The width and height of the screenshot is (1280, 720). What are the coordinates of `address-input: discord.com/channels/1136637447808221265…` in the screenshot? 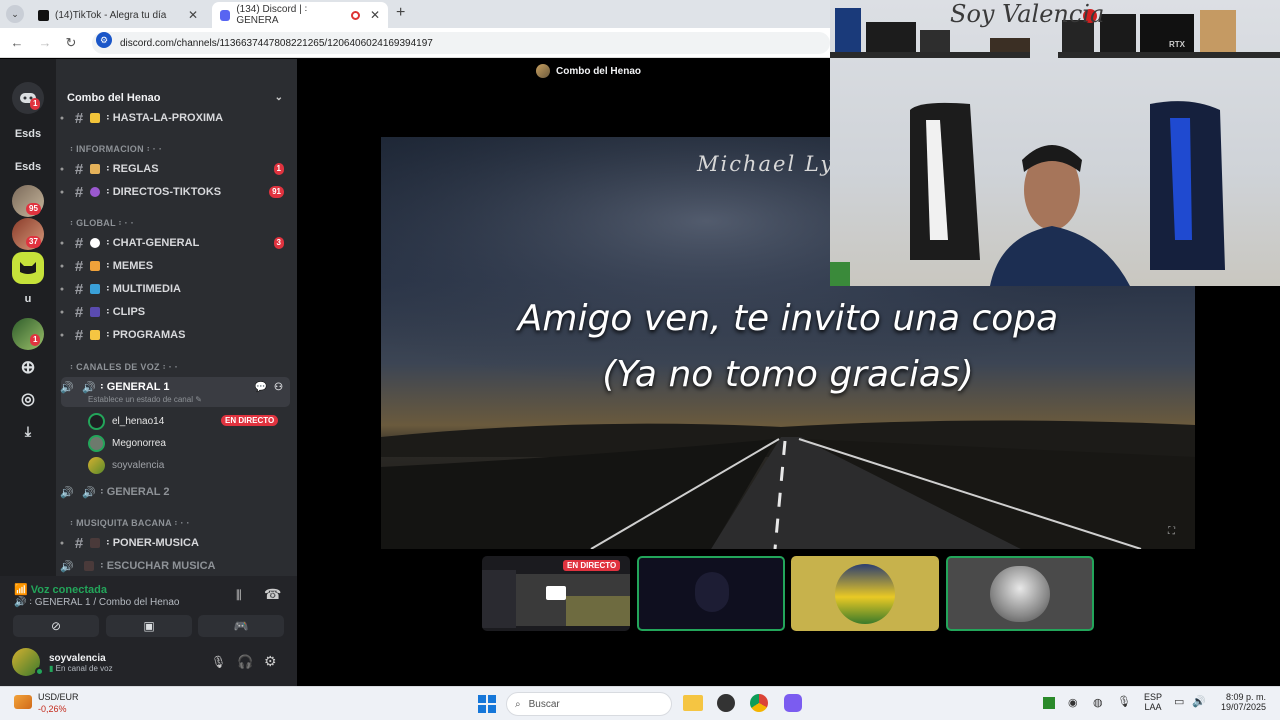 It's located at (461, 43).